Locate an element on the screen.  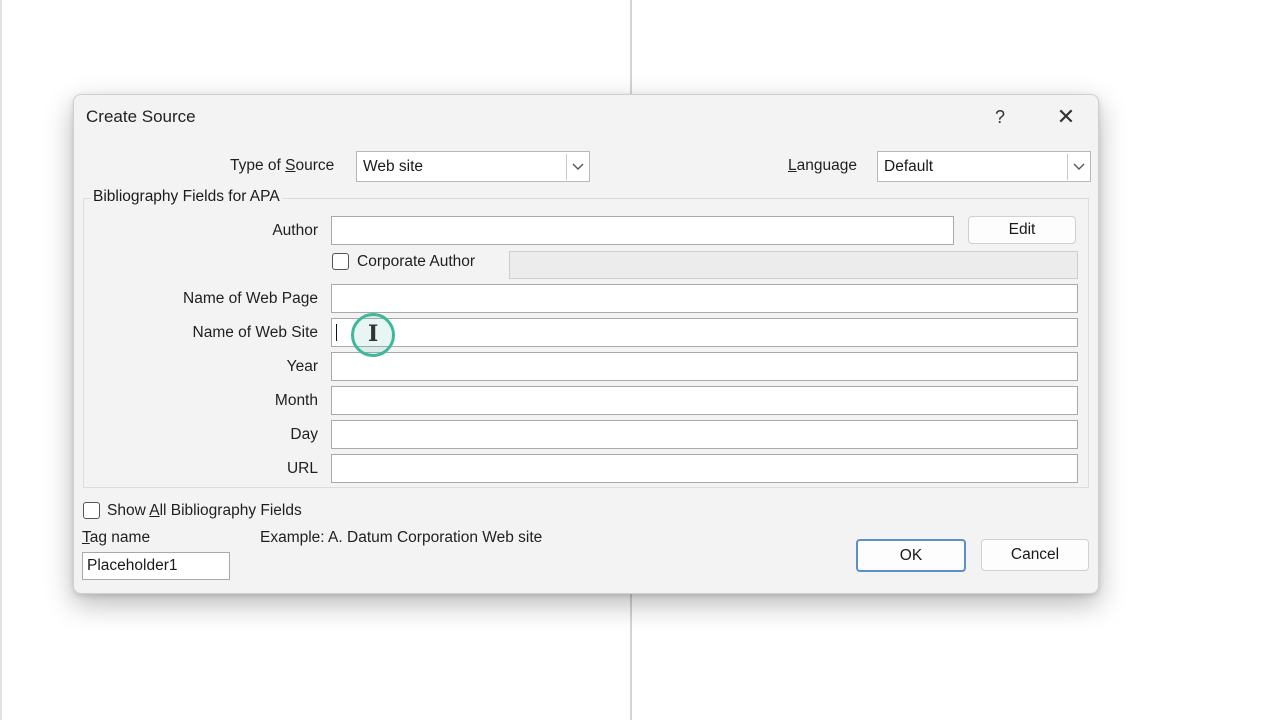
author-label: Author is located at coordinates (295, 230).